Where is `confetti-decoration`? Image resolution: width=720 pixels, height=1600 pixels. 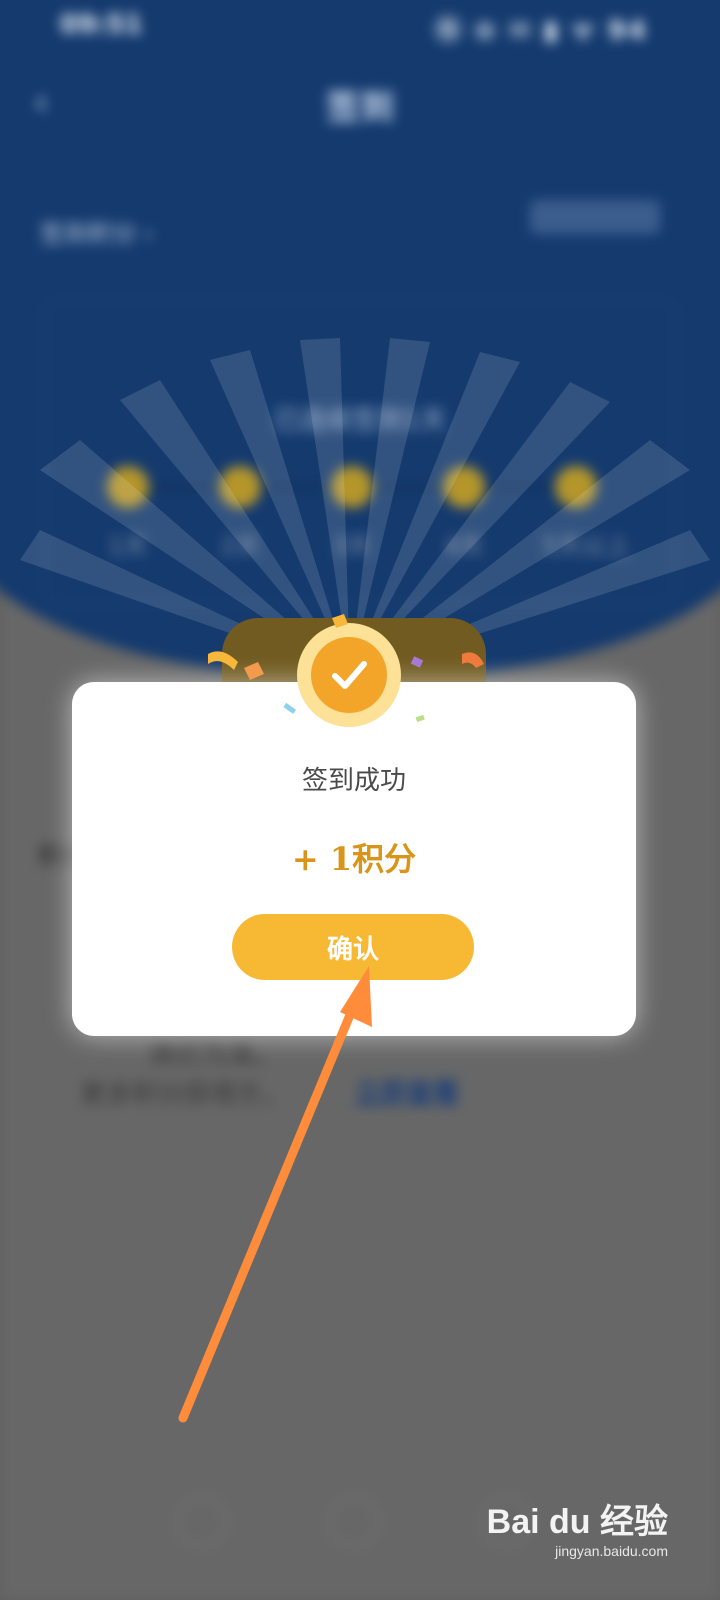
confetti-decoration is located at coordinates (346, 668).